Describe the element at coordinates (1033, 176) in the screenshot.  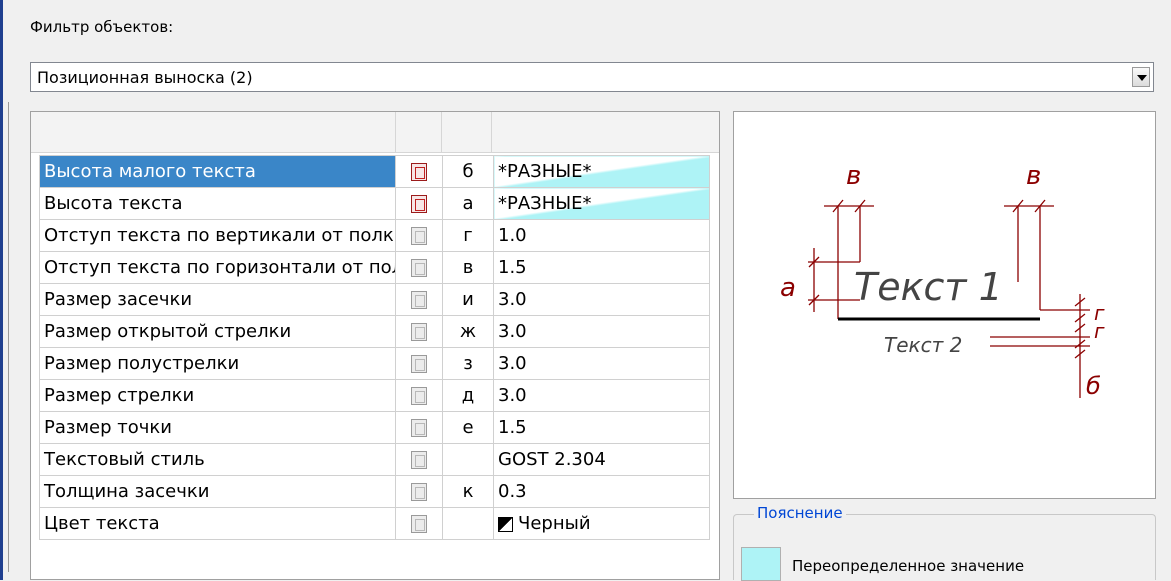
I see `dim-label-v-right: в` at that location.